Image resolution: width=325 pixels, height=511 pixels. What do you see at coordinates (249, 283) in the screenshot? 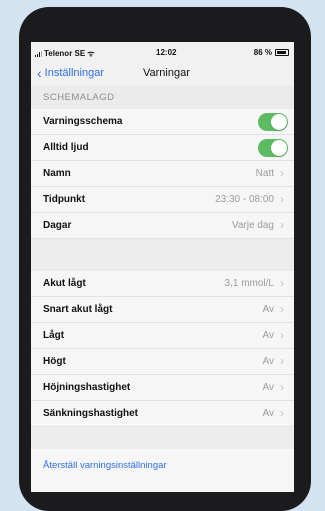
I see `row-value: 3,1 mmol/L` at bounding box center [249, 283].